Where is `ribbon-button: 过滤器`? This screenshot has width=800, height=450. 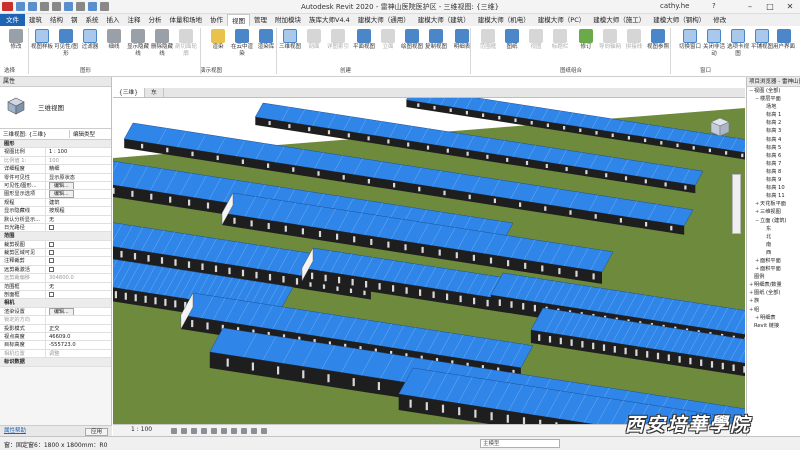
ribbon-button: 过滤器 is located at coordinates (90, 39).